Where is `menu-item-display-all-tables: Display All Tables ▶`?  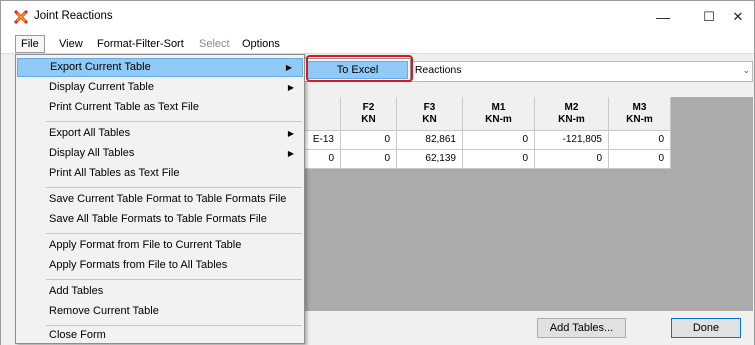 menu-item-display-all-tables: Display All Tables ▶ is located at coordinates (160, 153).